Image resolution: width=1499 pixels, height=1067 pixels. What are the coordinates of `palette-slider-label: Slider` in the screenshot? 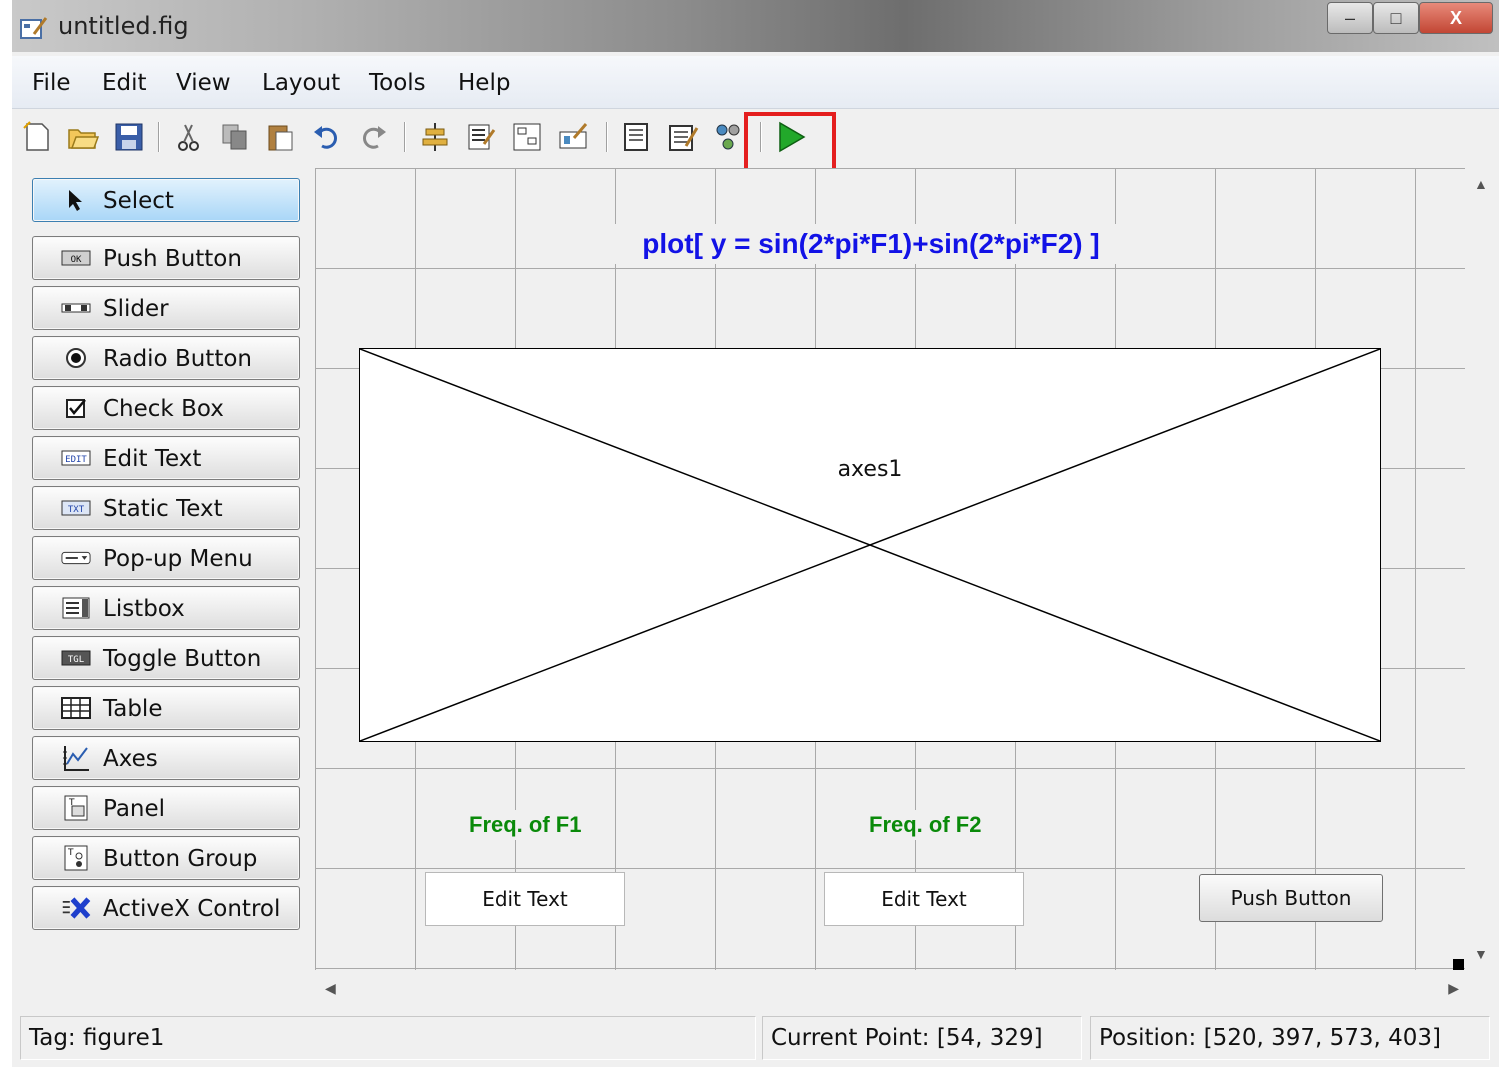 It's located at (136, 309).